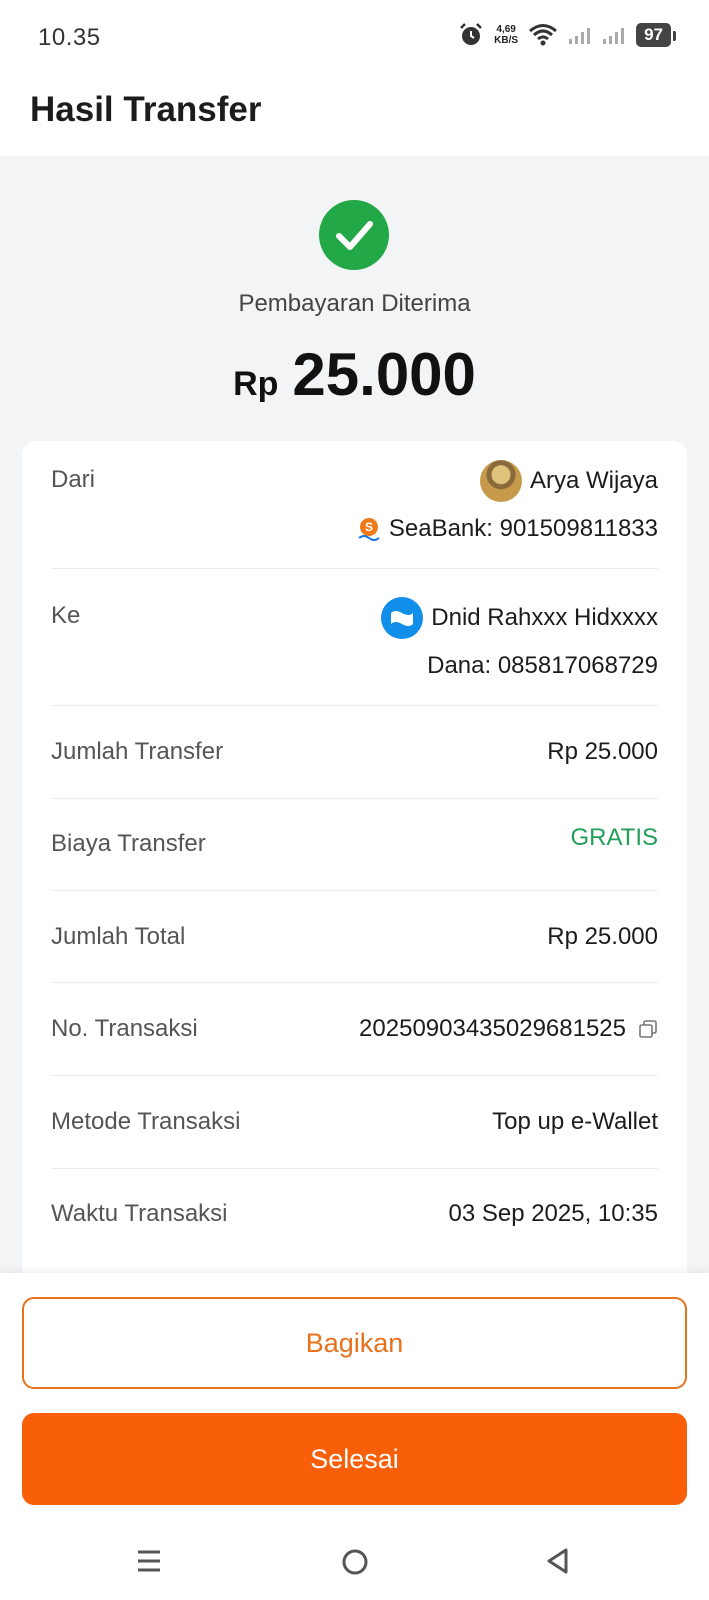 This screenshot has width=709, height=1600. Describe the element at coordinates (492, 1028) in the screenshot. I see `transaction-id: 20250903435029681525` at that location.